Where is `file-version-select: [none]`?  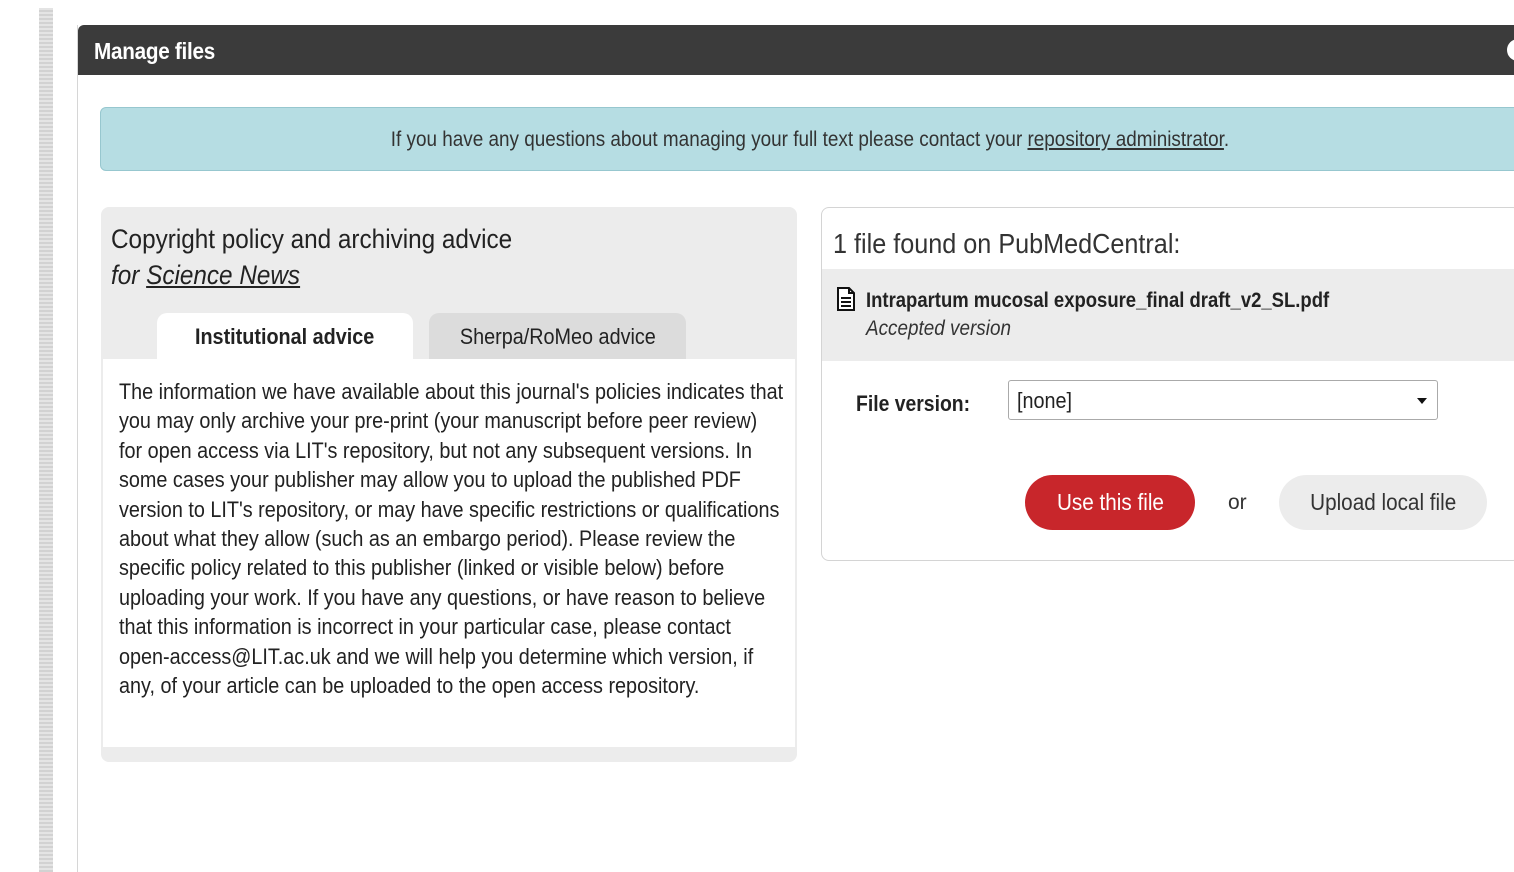
file-version-select: [none] is located at coordinates (1223, 400).